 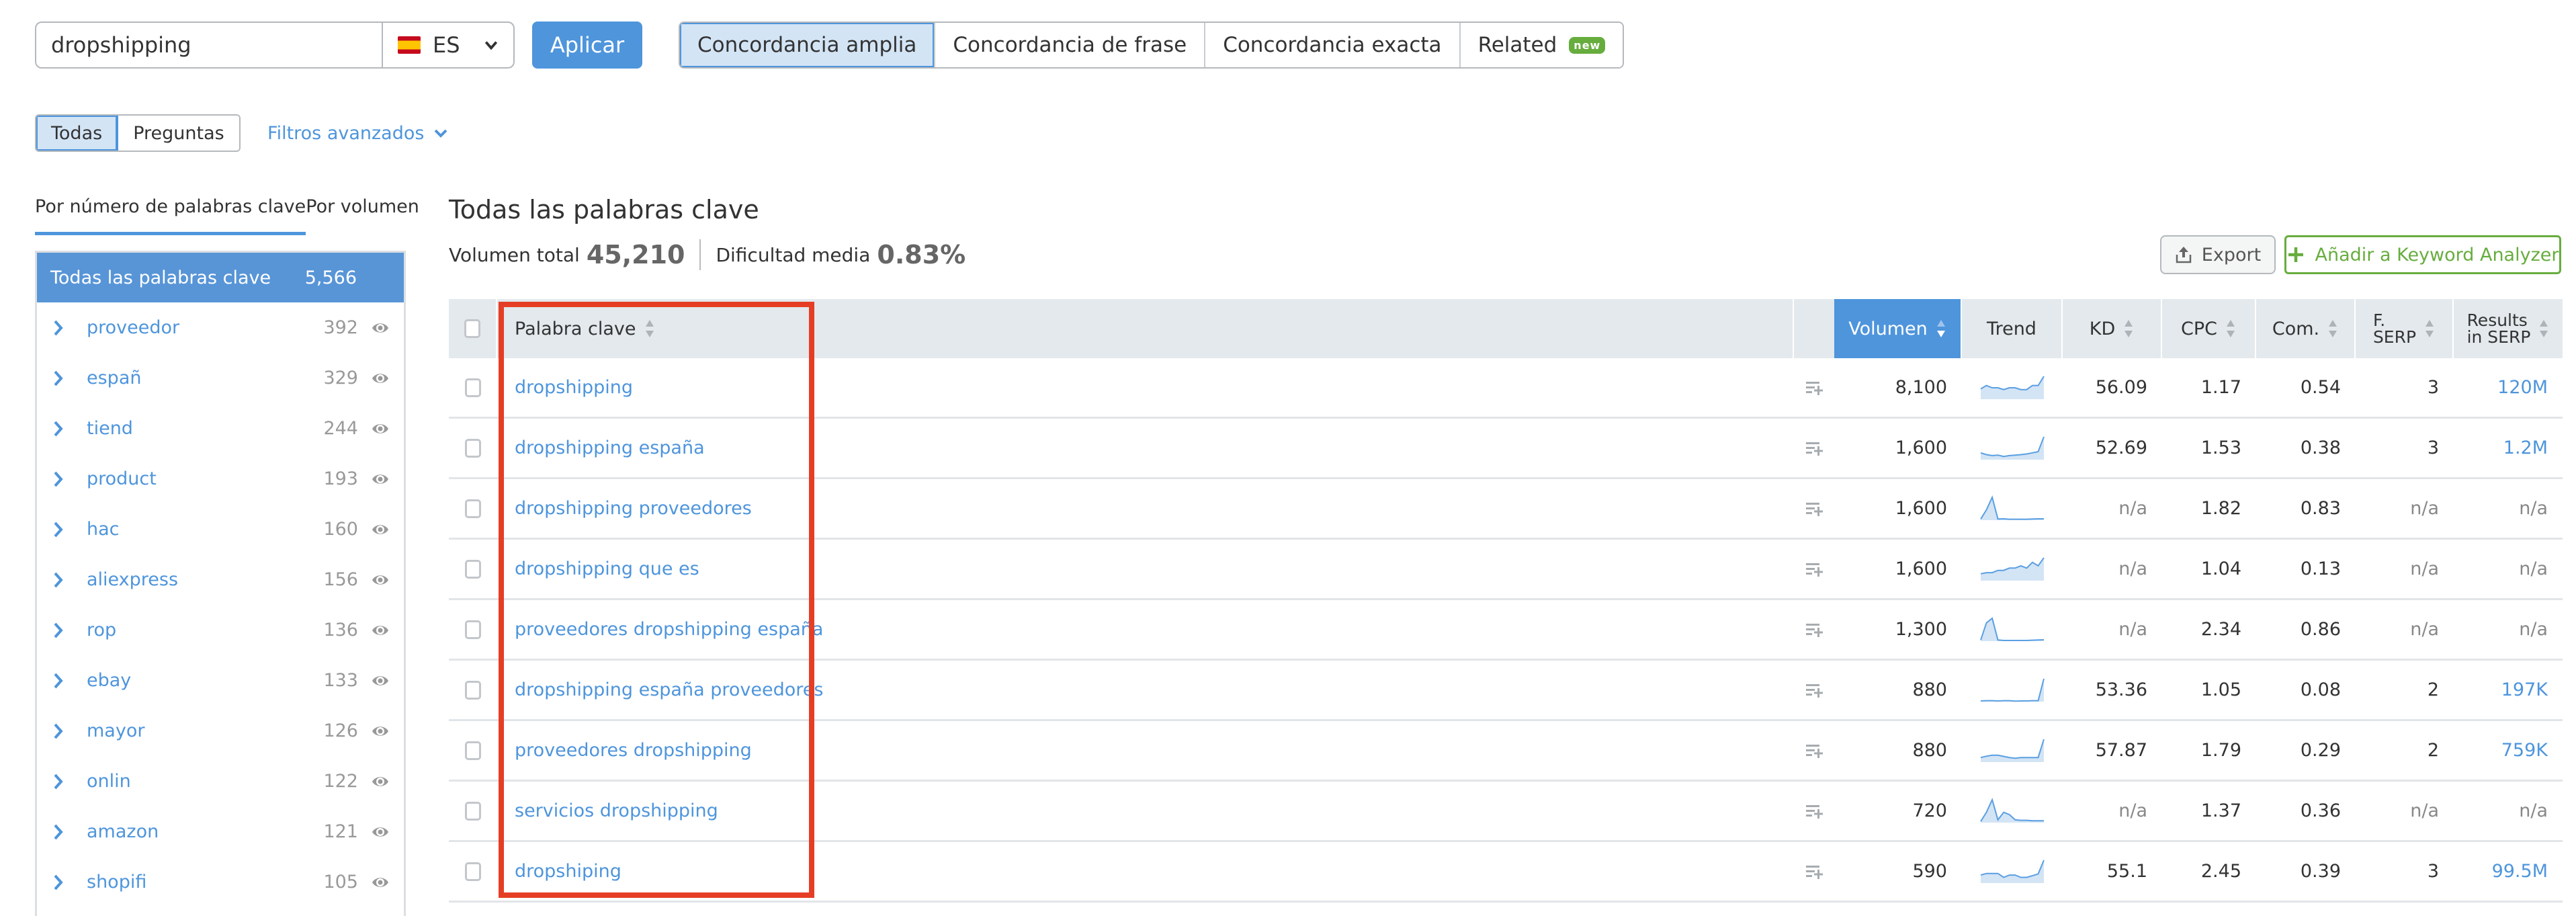 What do you see at coordinates (220, 529) in the screenshot?
I see `sidebar-item-4: hac 160` at bounding box center [220, 529].